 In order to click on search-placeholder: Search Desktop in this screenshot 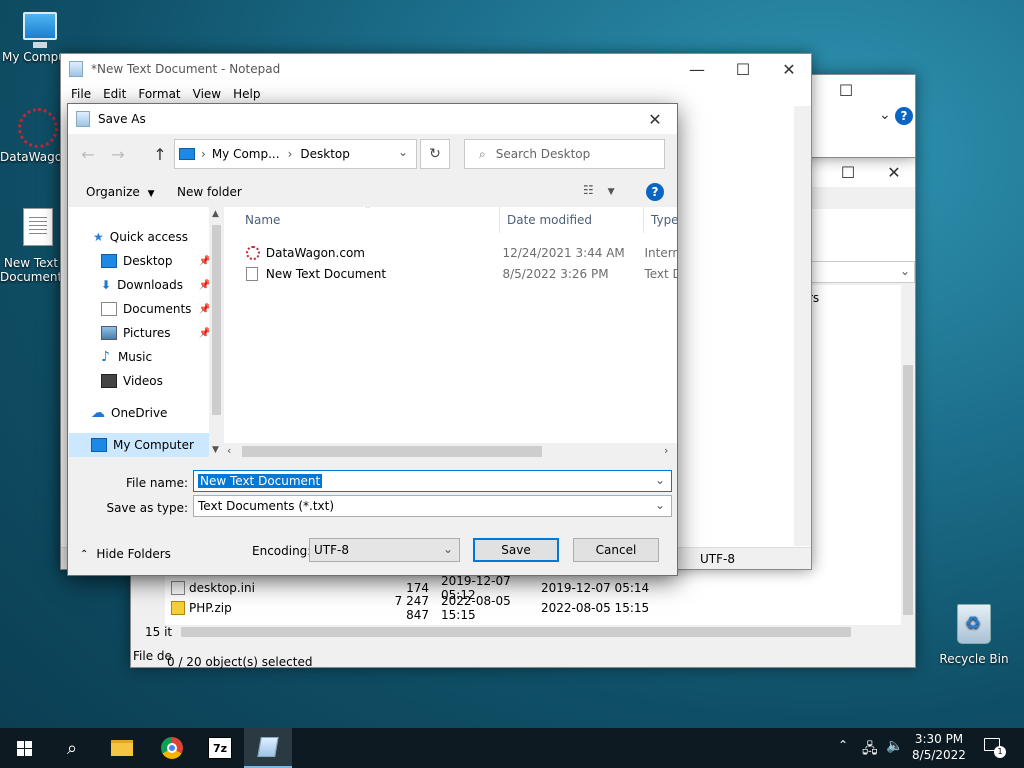, I will do `click(543, 154)`.